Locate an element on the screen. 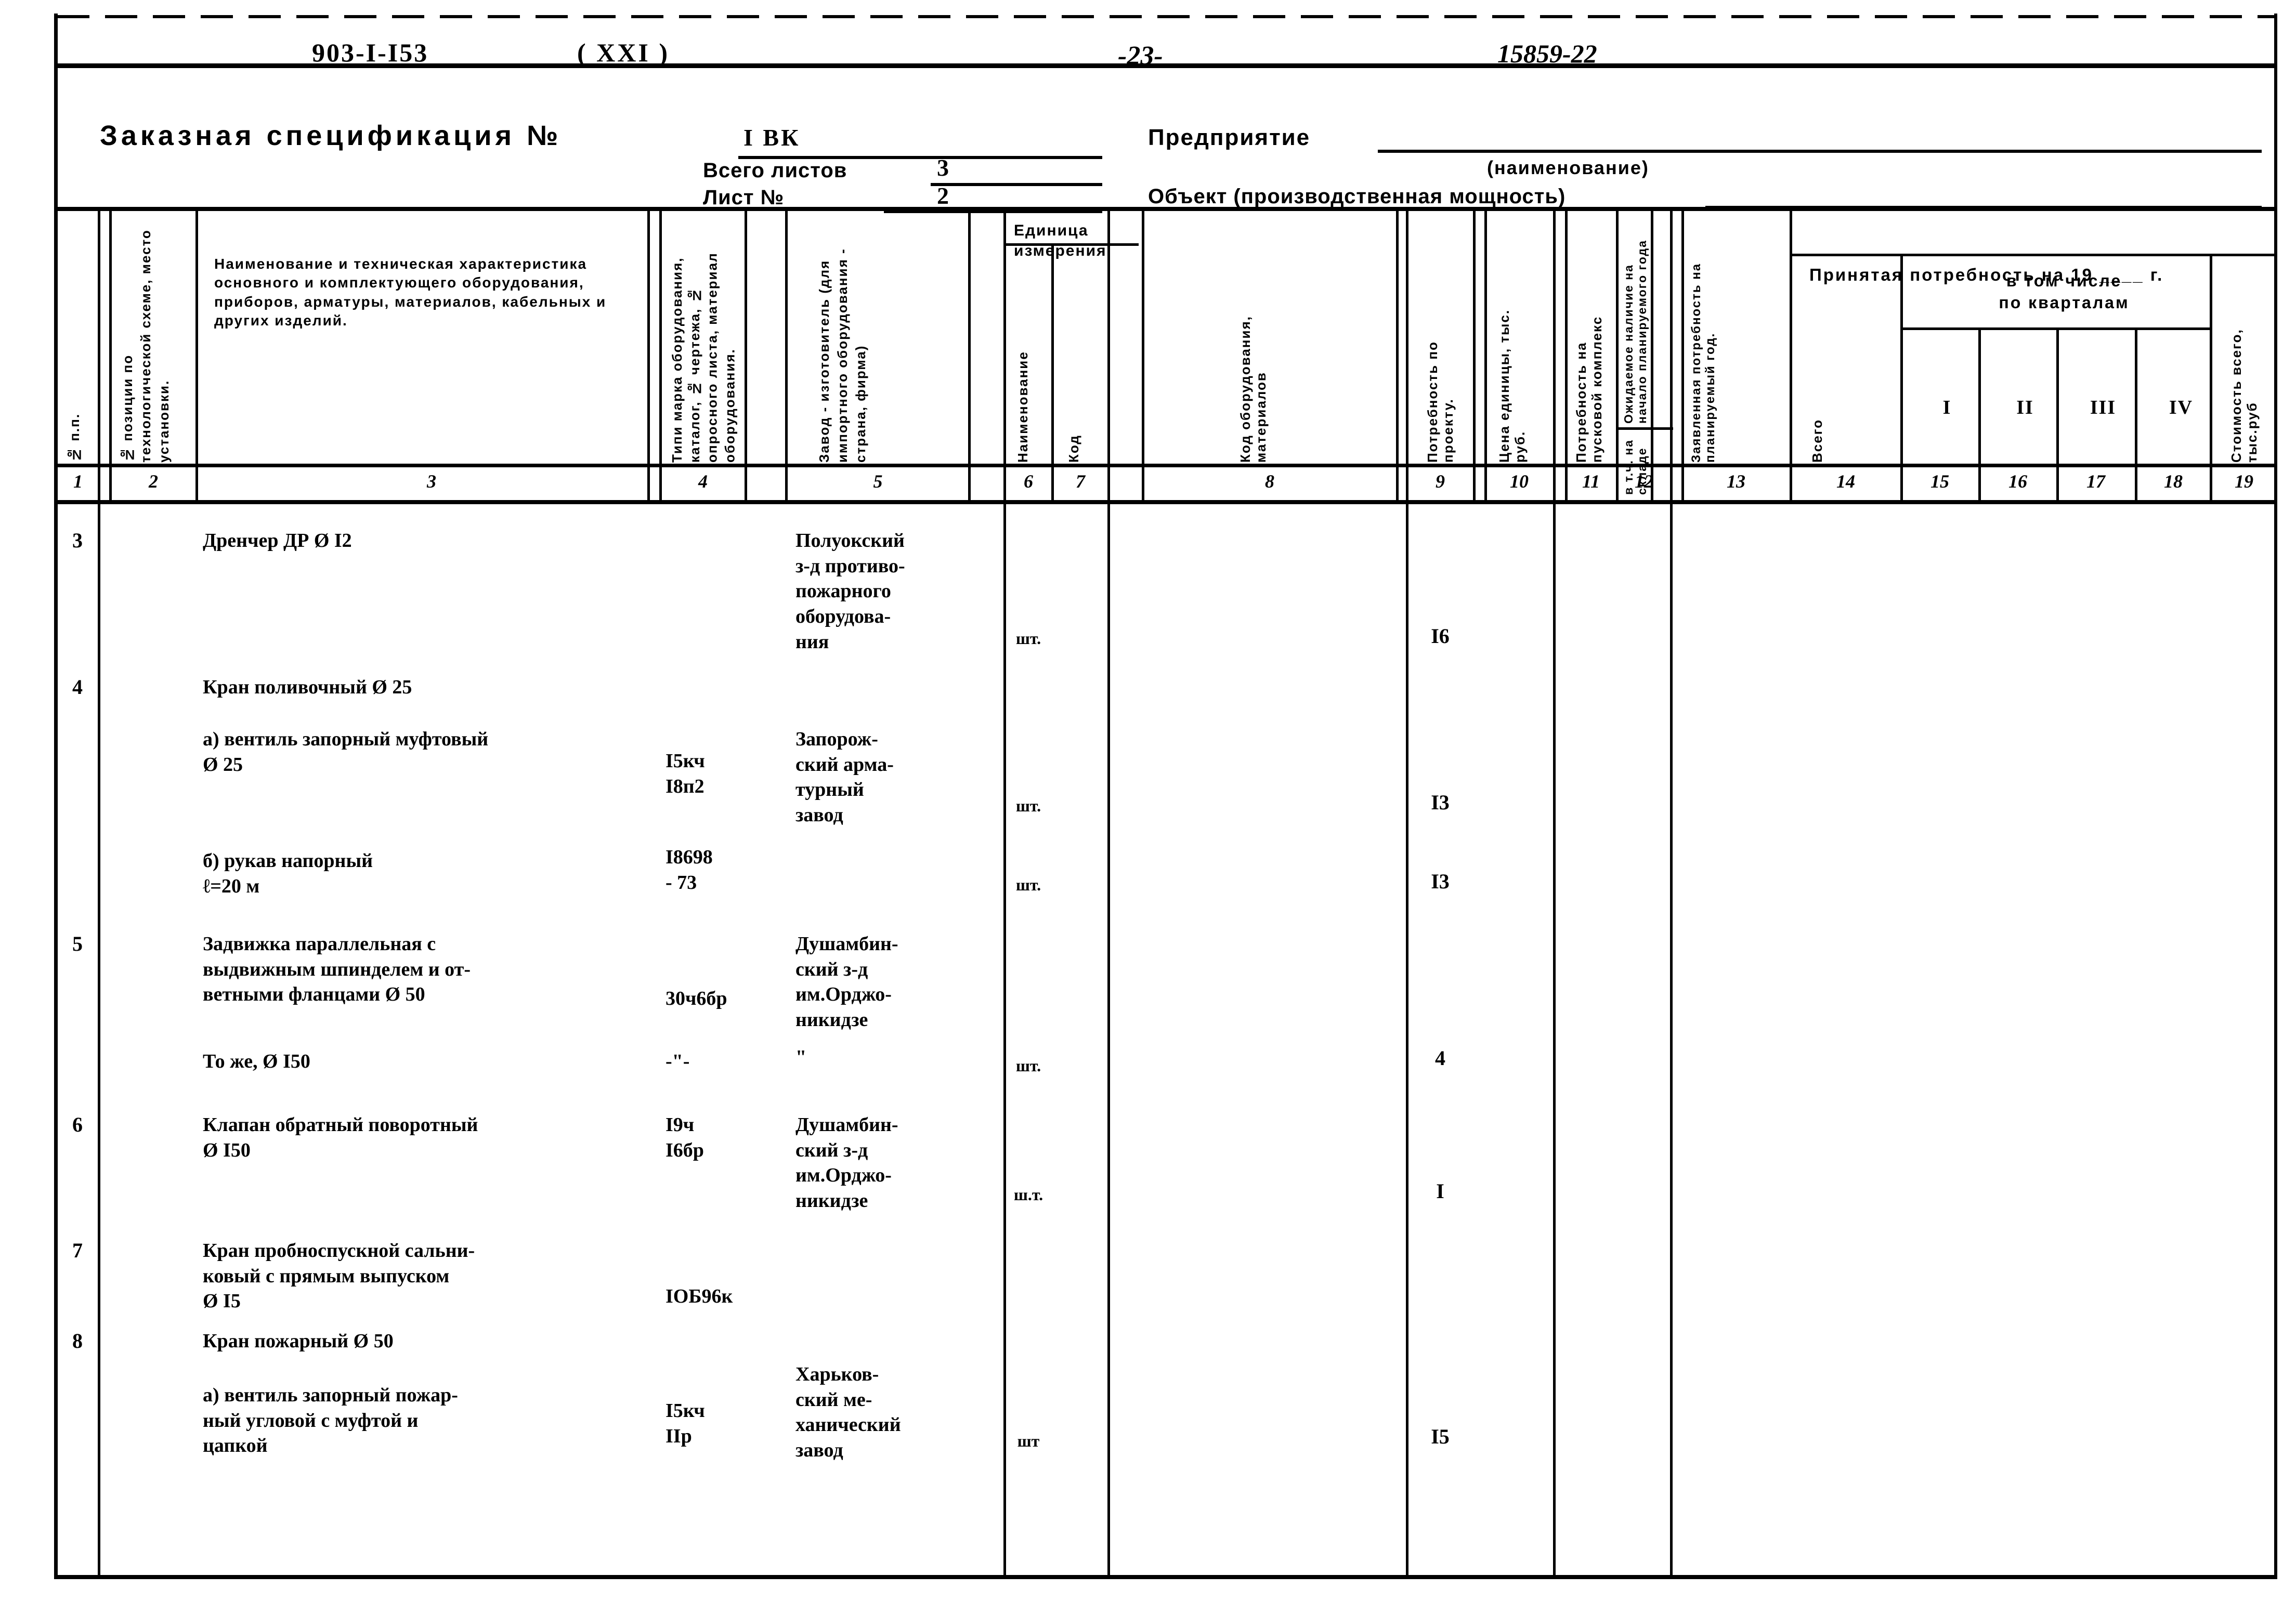 Image resolution: width=2296 pixels, height=1602 pixels. col-header-19: Стоимость всего, тыс.руб is located at coordinates (2244, 396).